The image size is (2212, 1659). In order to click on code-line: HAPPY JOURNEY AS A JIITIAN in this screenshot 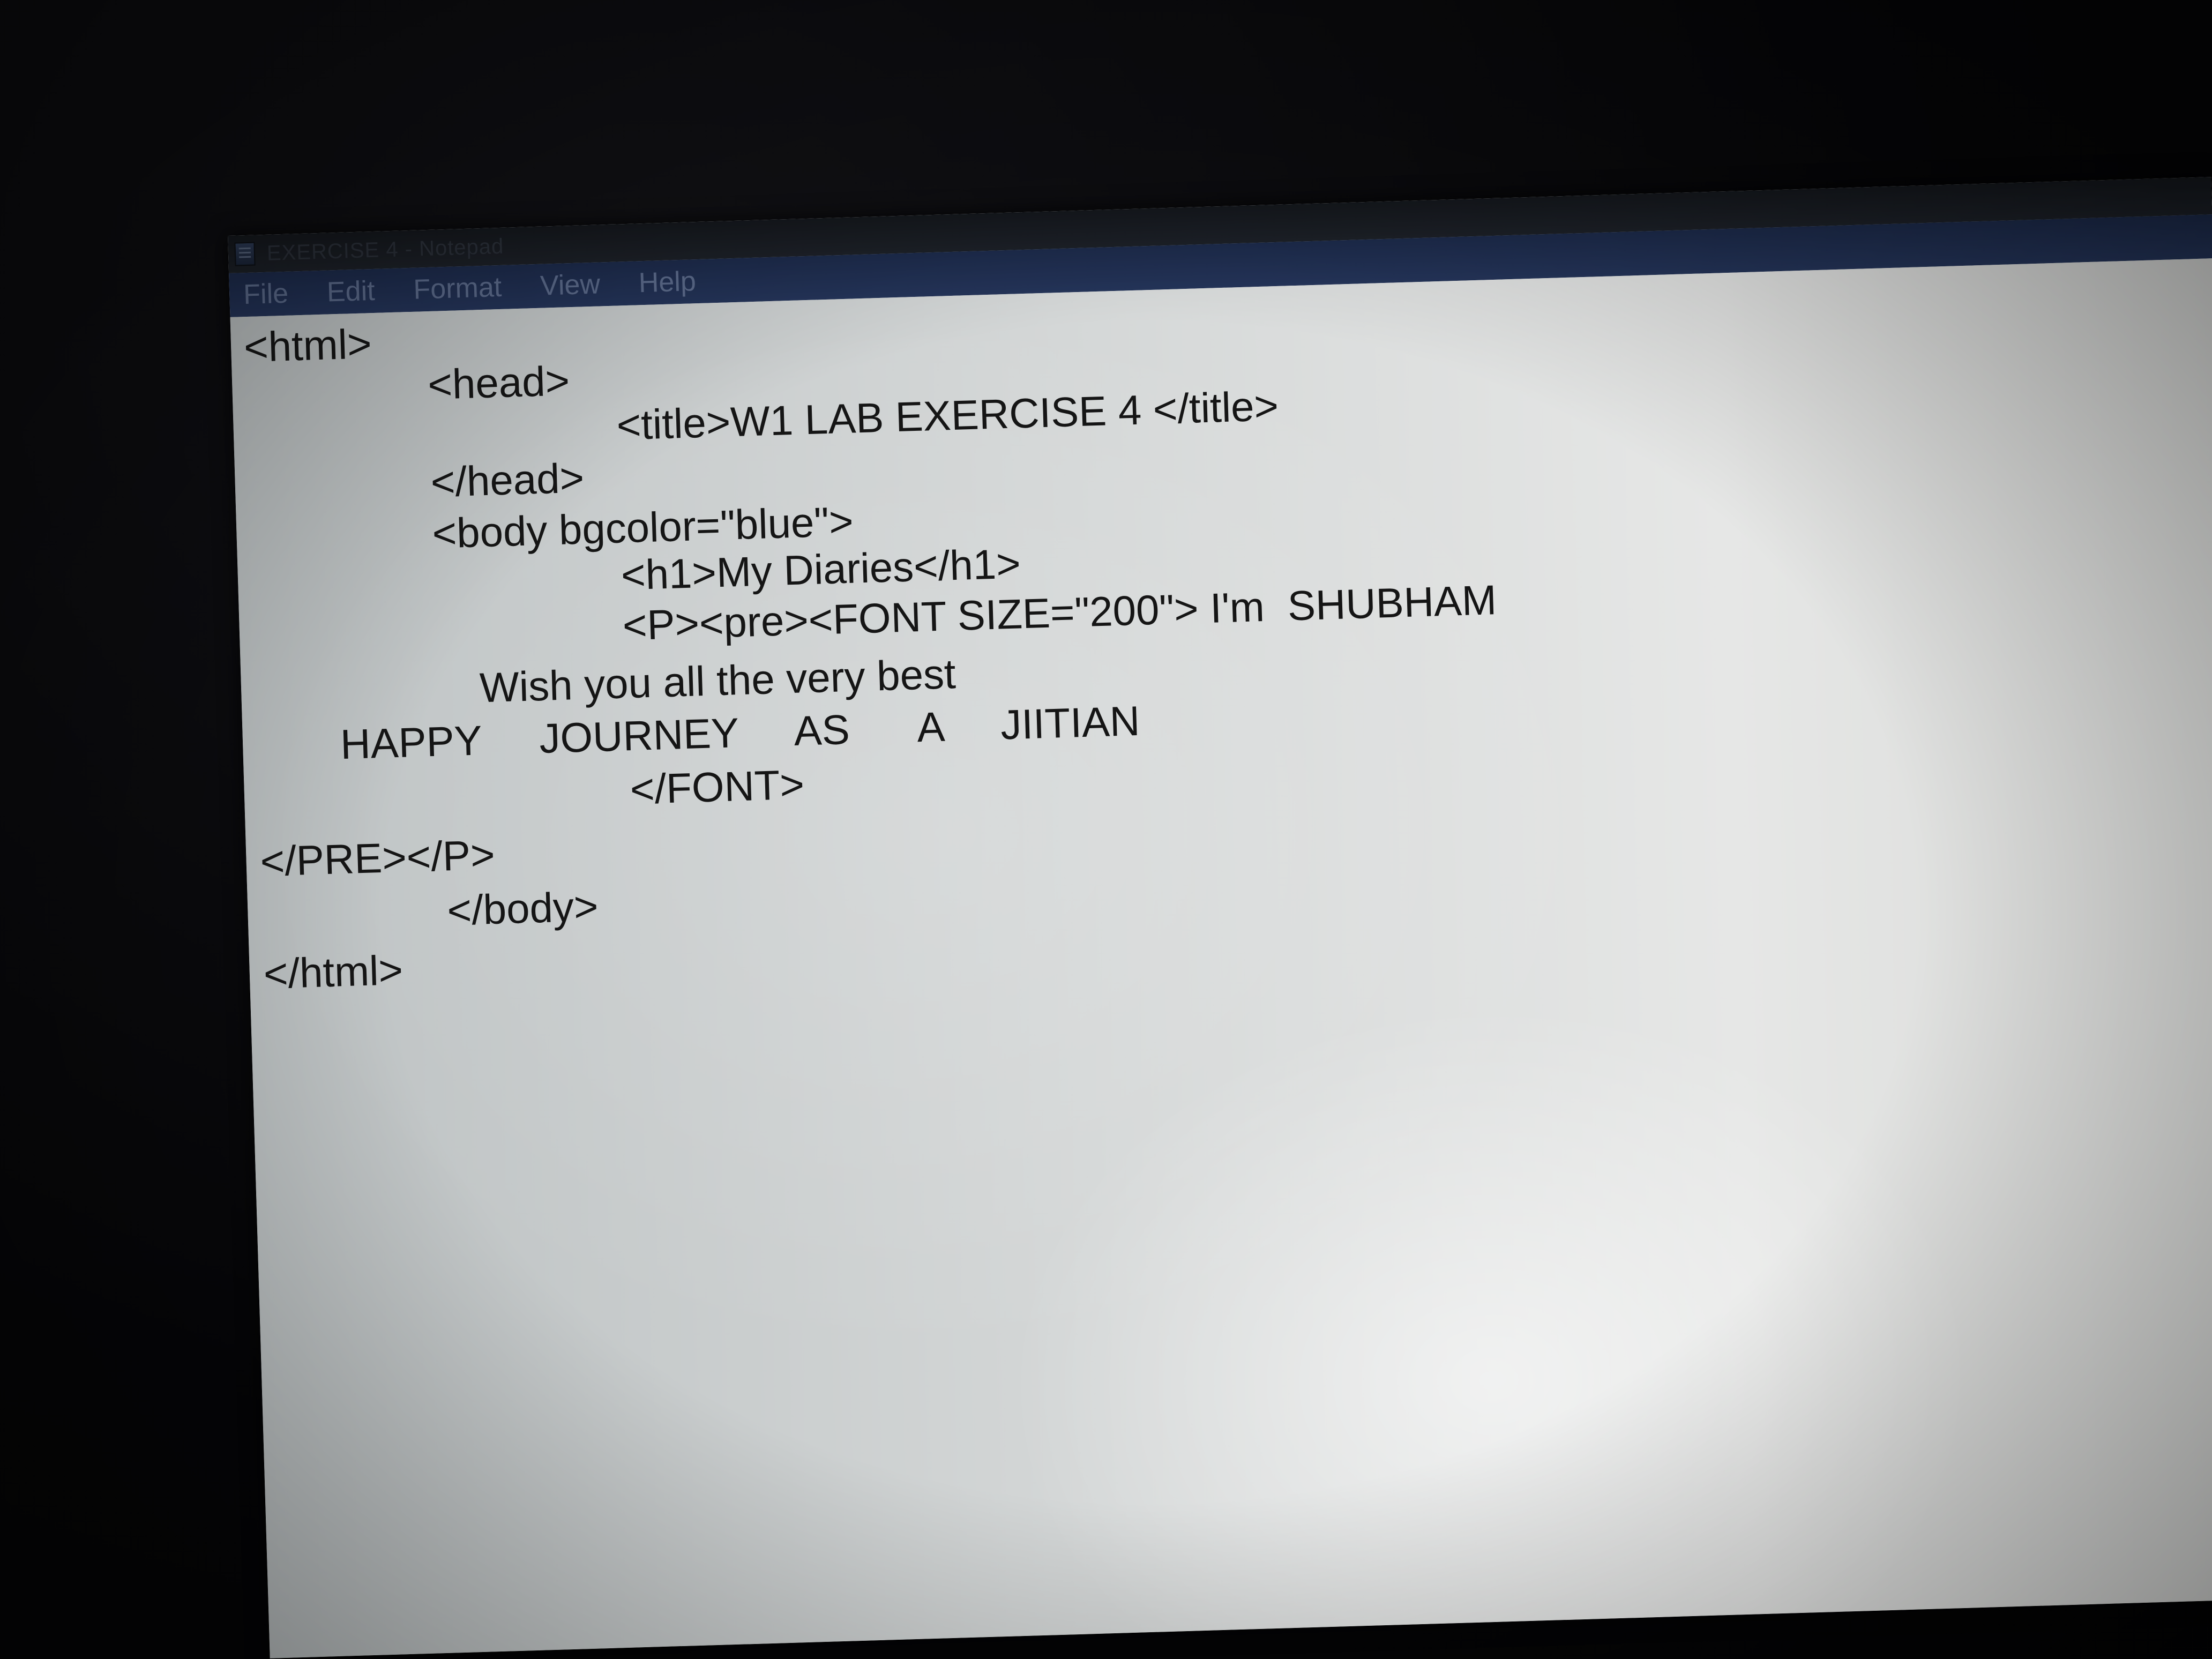, I will do `click(740, 732)`.